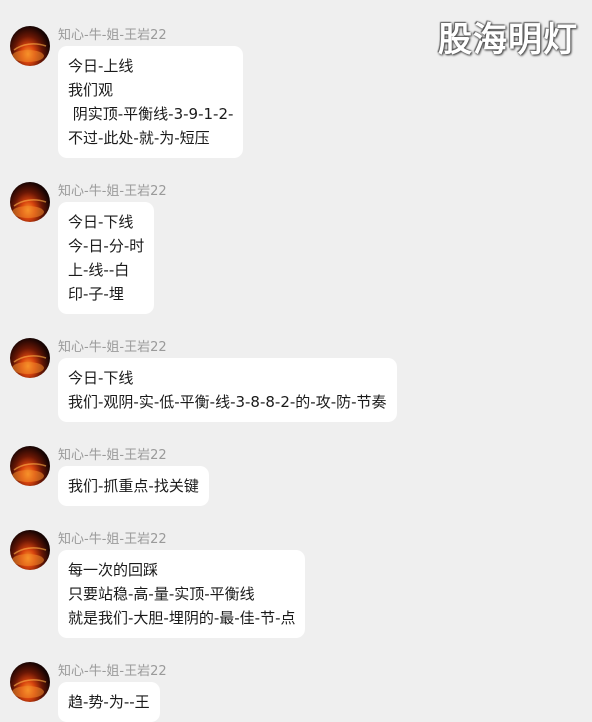 The width and height of the screenshot is (592, 722). I want to click on watermark-logo: 股海明灯, so click(508, 40).